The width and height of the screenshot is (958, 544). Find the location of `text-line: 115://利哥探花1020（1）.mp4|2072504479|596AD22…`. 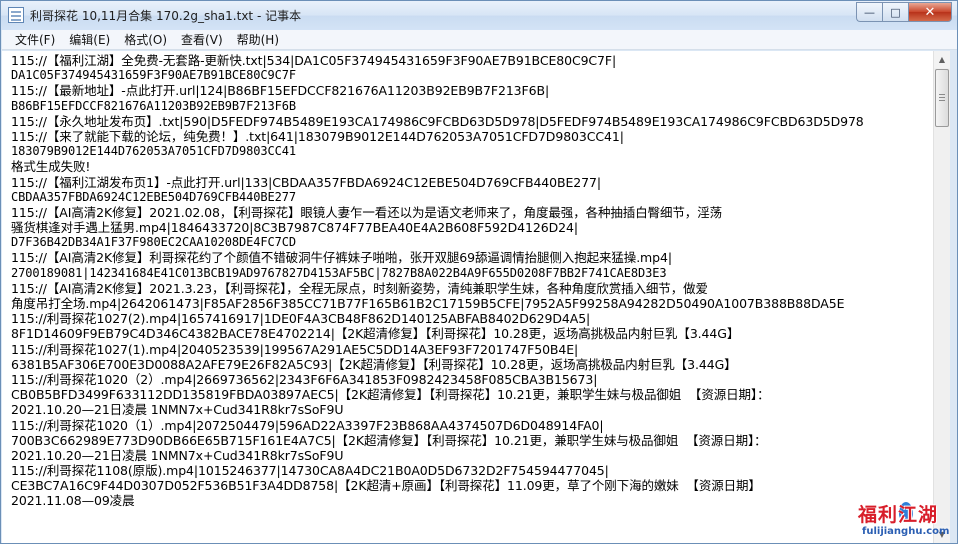

text-line: 115://利哥探花1020（1）.mp4|2072504479|596AD22… is located at coordinates (307, 425).